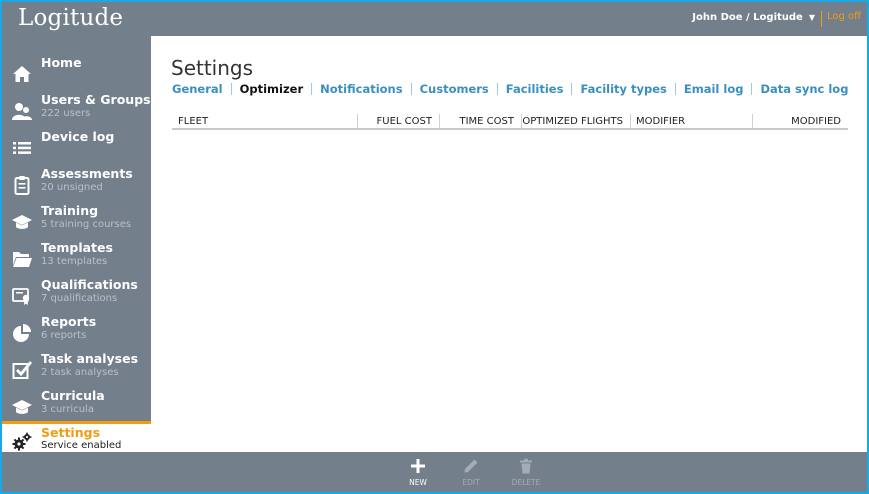 This screenshot has width=869, height=494. Describe the element at coordinates (272, 89) in the screenshot. I see `tab-optimizer: Optimizer` at that location.